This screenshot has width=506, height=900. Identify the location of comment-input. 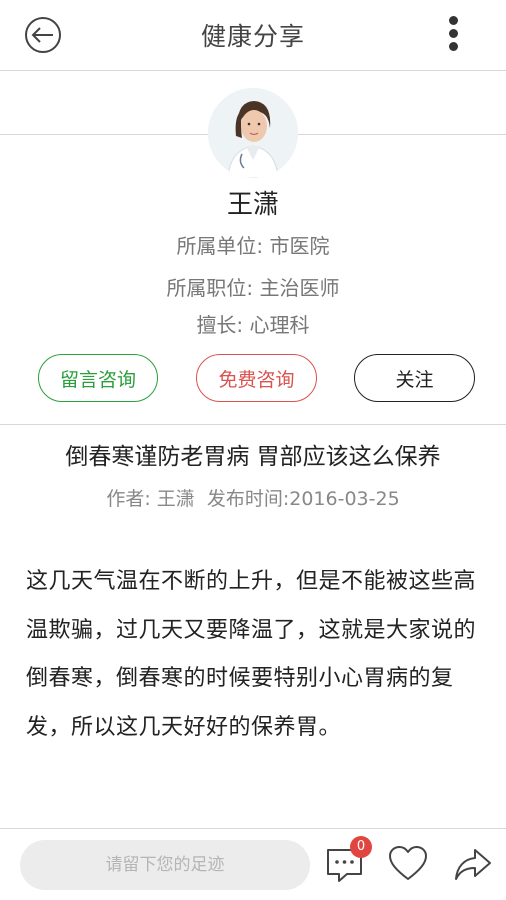
(165, 865).